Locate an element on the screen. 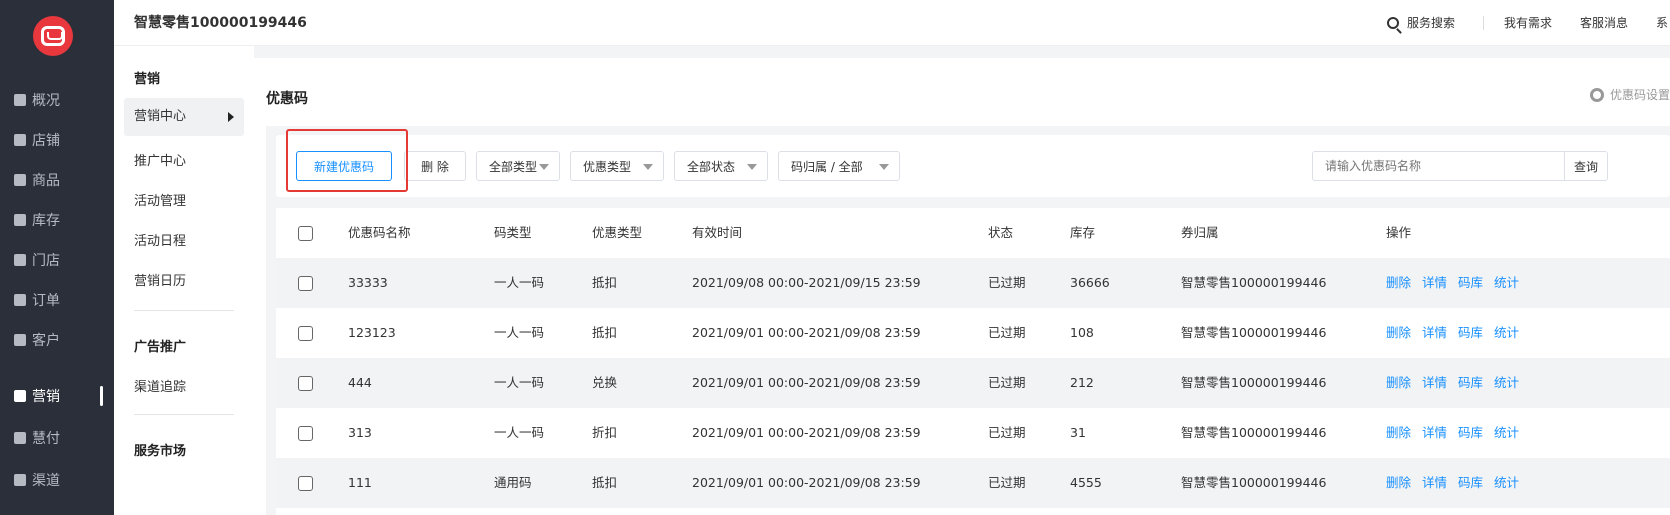 The height and width of the screenshot is (515, 1670). nav-item-overview: 概况 is located at coordinates (37, 100).